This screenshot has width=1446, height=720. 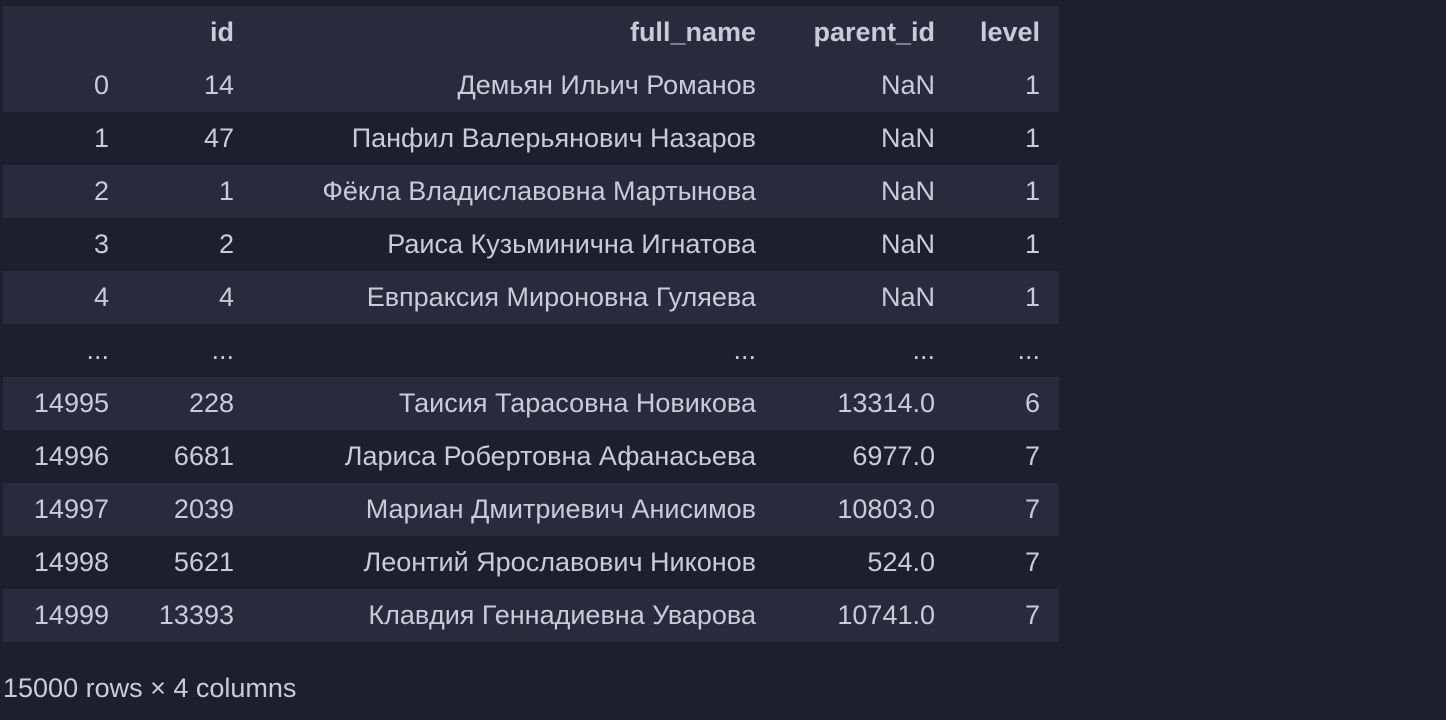 I want to click on full-name-cell: Таисия Тарасовна Новикова, so click(x=577, y=403).